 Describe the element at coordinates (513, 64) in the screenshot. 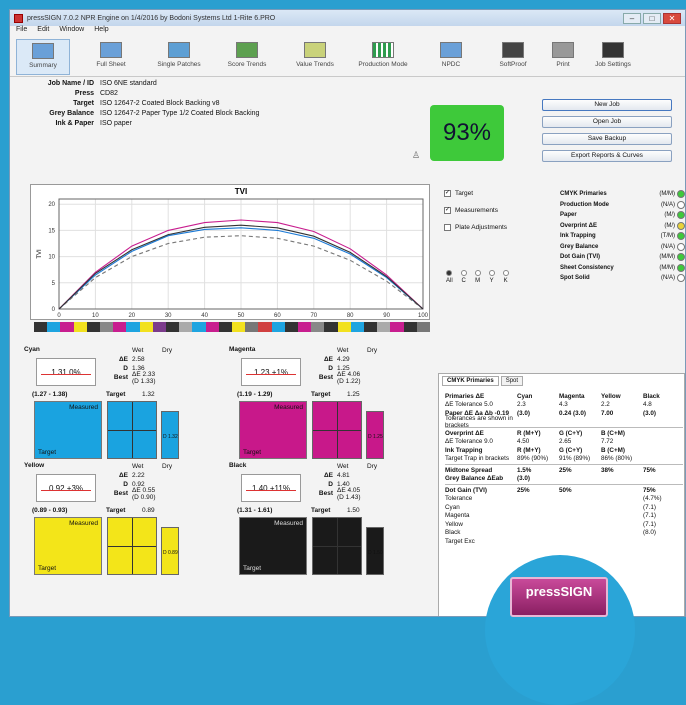

I see `toolbar-label: SoftProof` at that location.